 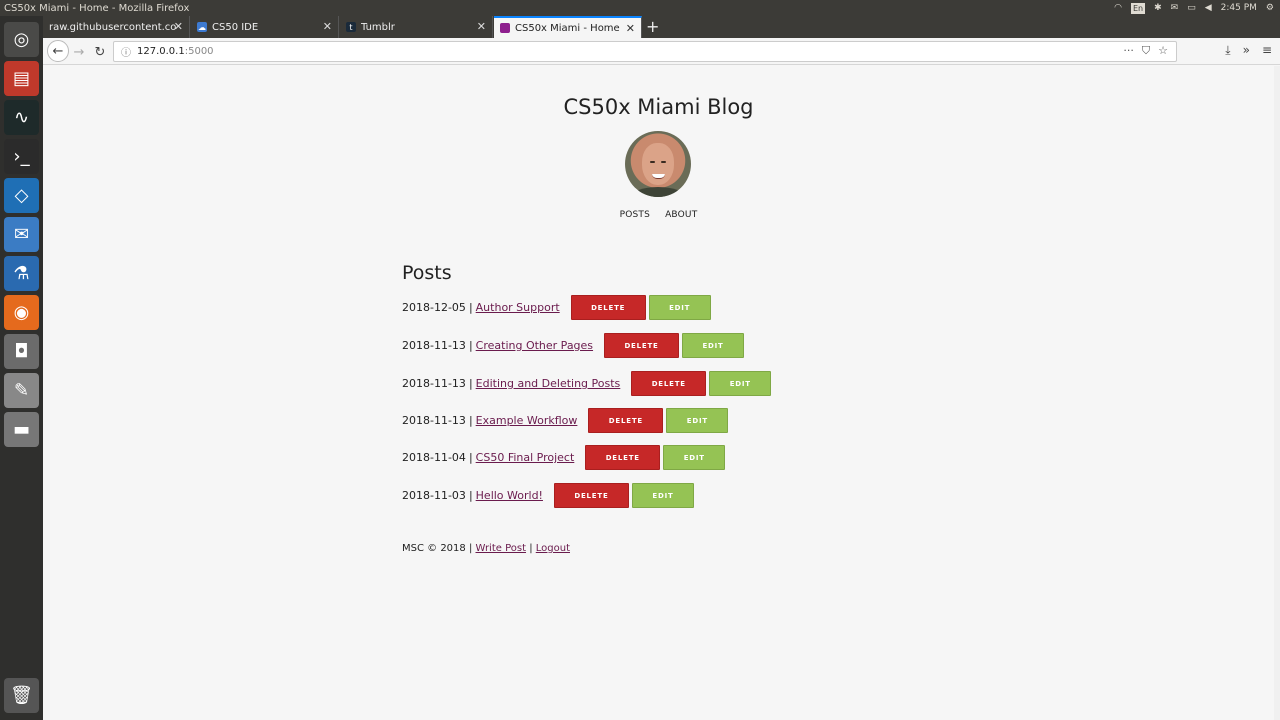 I want to click on vscode-icon: ◇, so click(x=21, y=195).